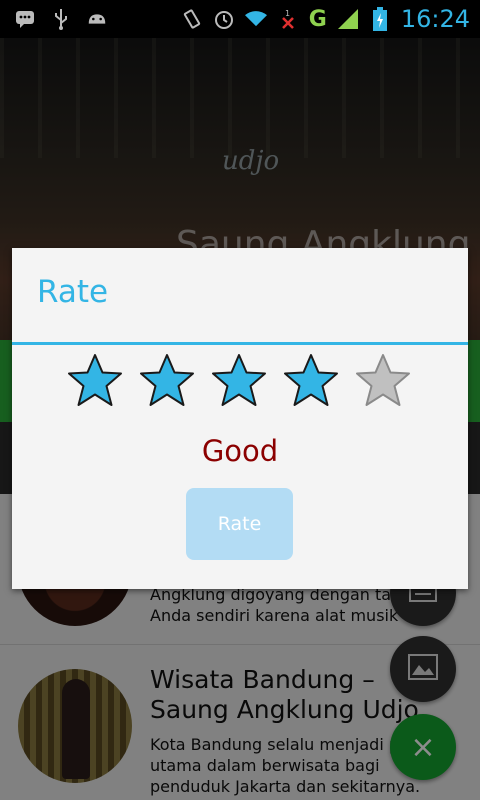 This screenshot has height=800, width=480. What do you see at coordinates (73, 292) in the screenshot?
I see `dialog-title: Rate` at bounding box center [73, 292].